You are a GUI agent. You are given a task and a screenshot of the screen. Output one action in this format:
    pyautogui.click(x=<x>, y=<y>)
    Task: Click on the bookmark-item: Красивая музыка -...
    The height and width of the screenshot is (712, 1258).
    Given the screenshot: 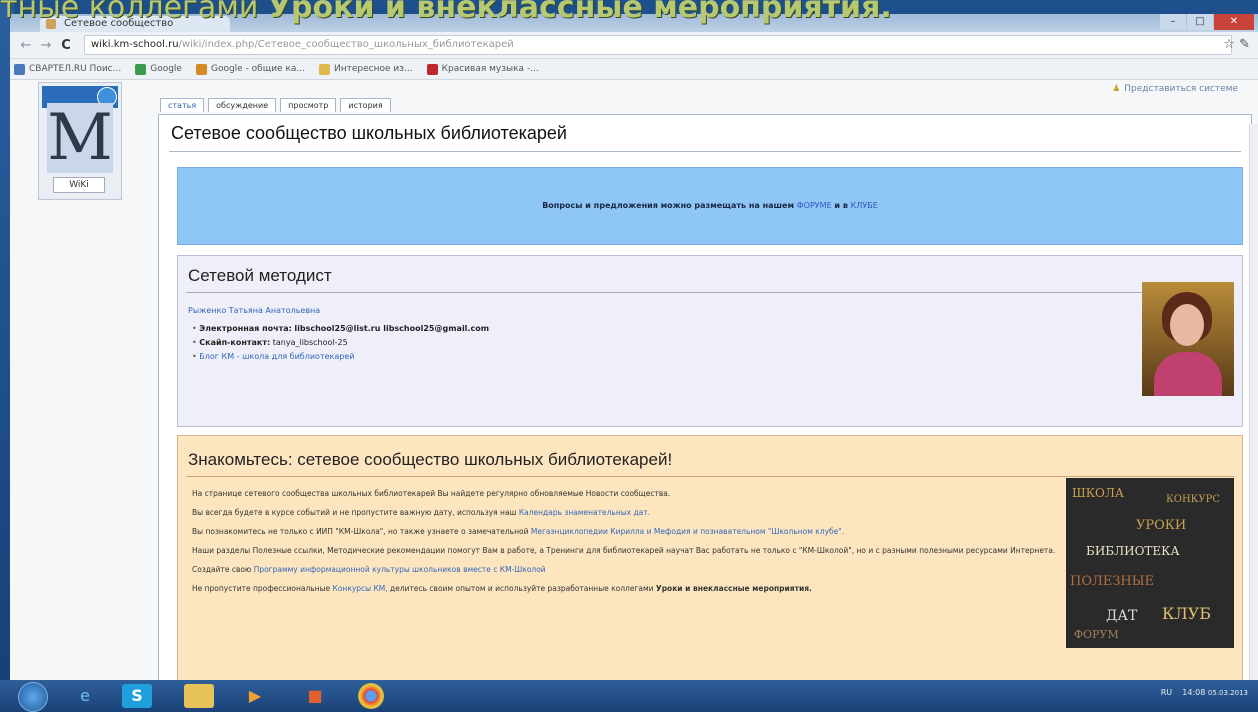 What is the action you would take?
    pyautogui.click(x=482, y=69)
    